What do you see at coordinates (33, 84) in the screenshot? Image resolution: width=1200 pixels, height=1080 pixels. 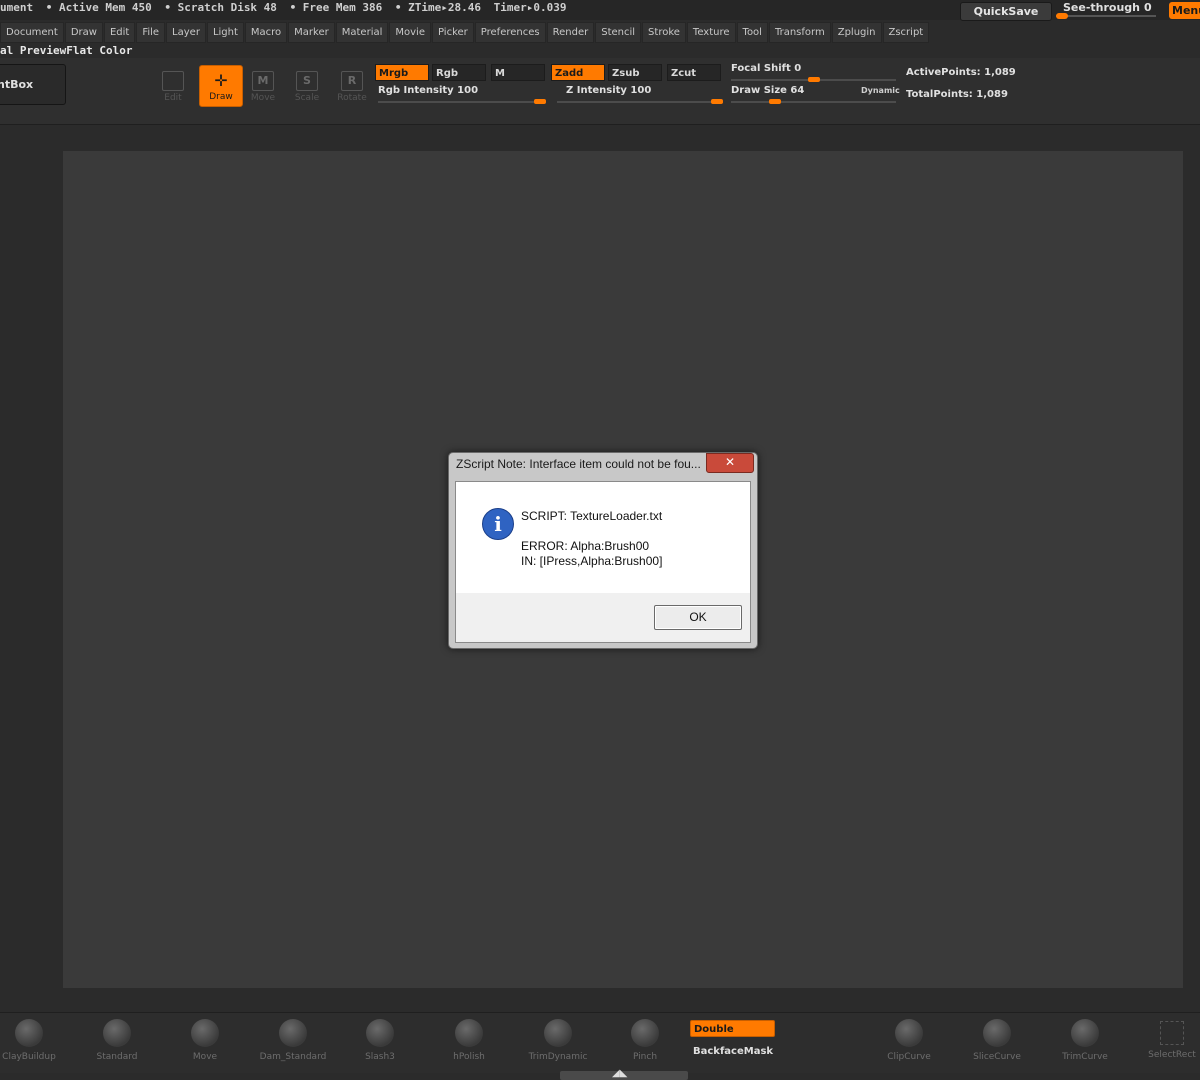 I see `lightbox-button: htBox` at bounding box center [33, 84].